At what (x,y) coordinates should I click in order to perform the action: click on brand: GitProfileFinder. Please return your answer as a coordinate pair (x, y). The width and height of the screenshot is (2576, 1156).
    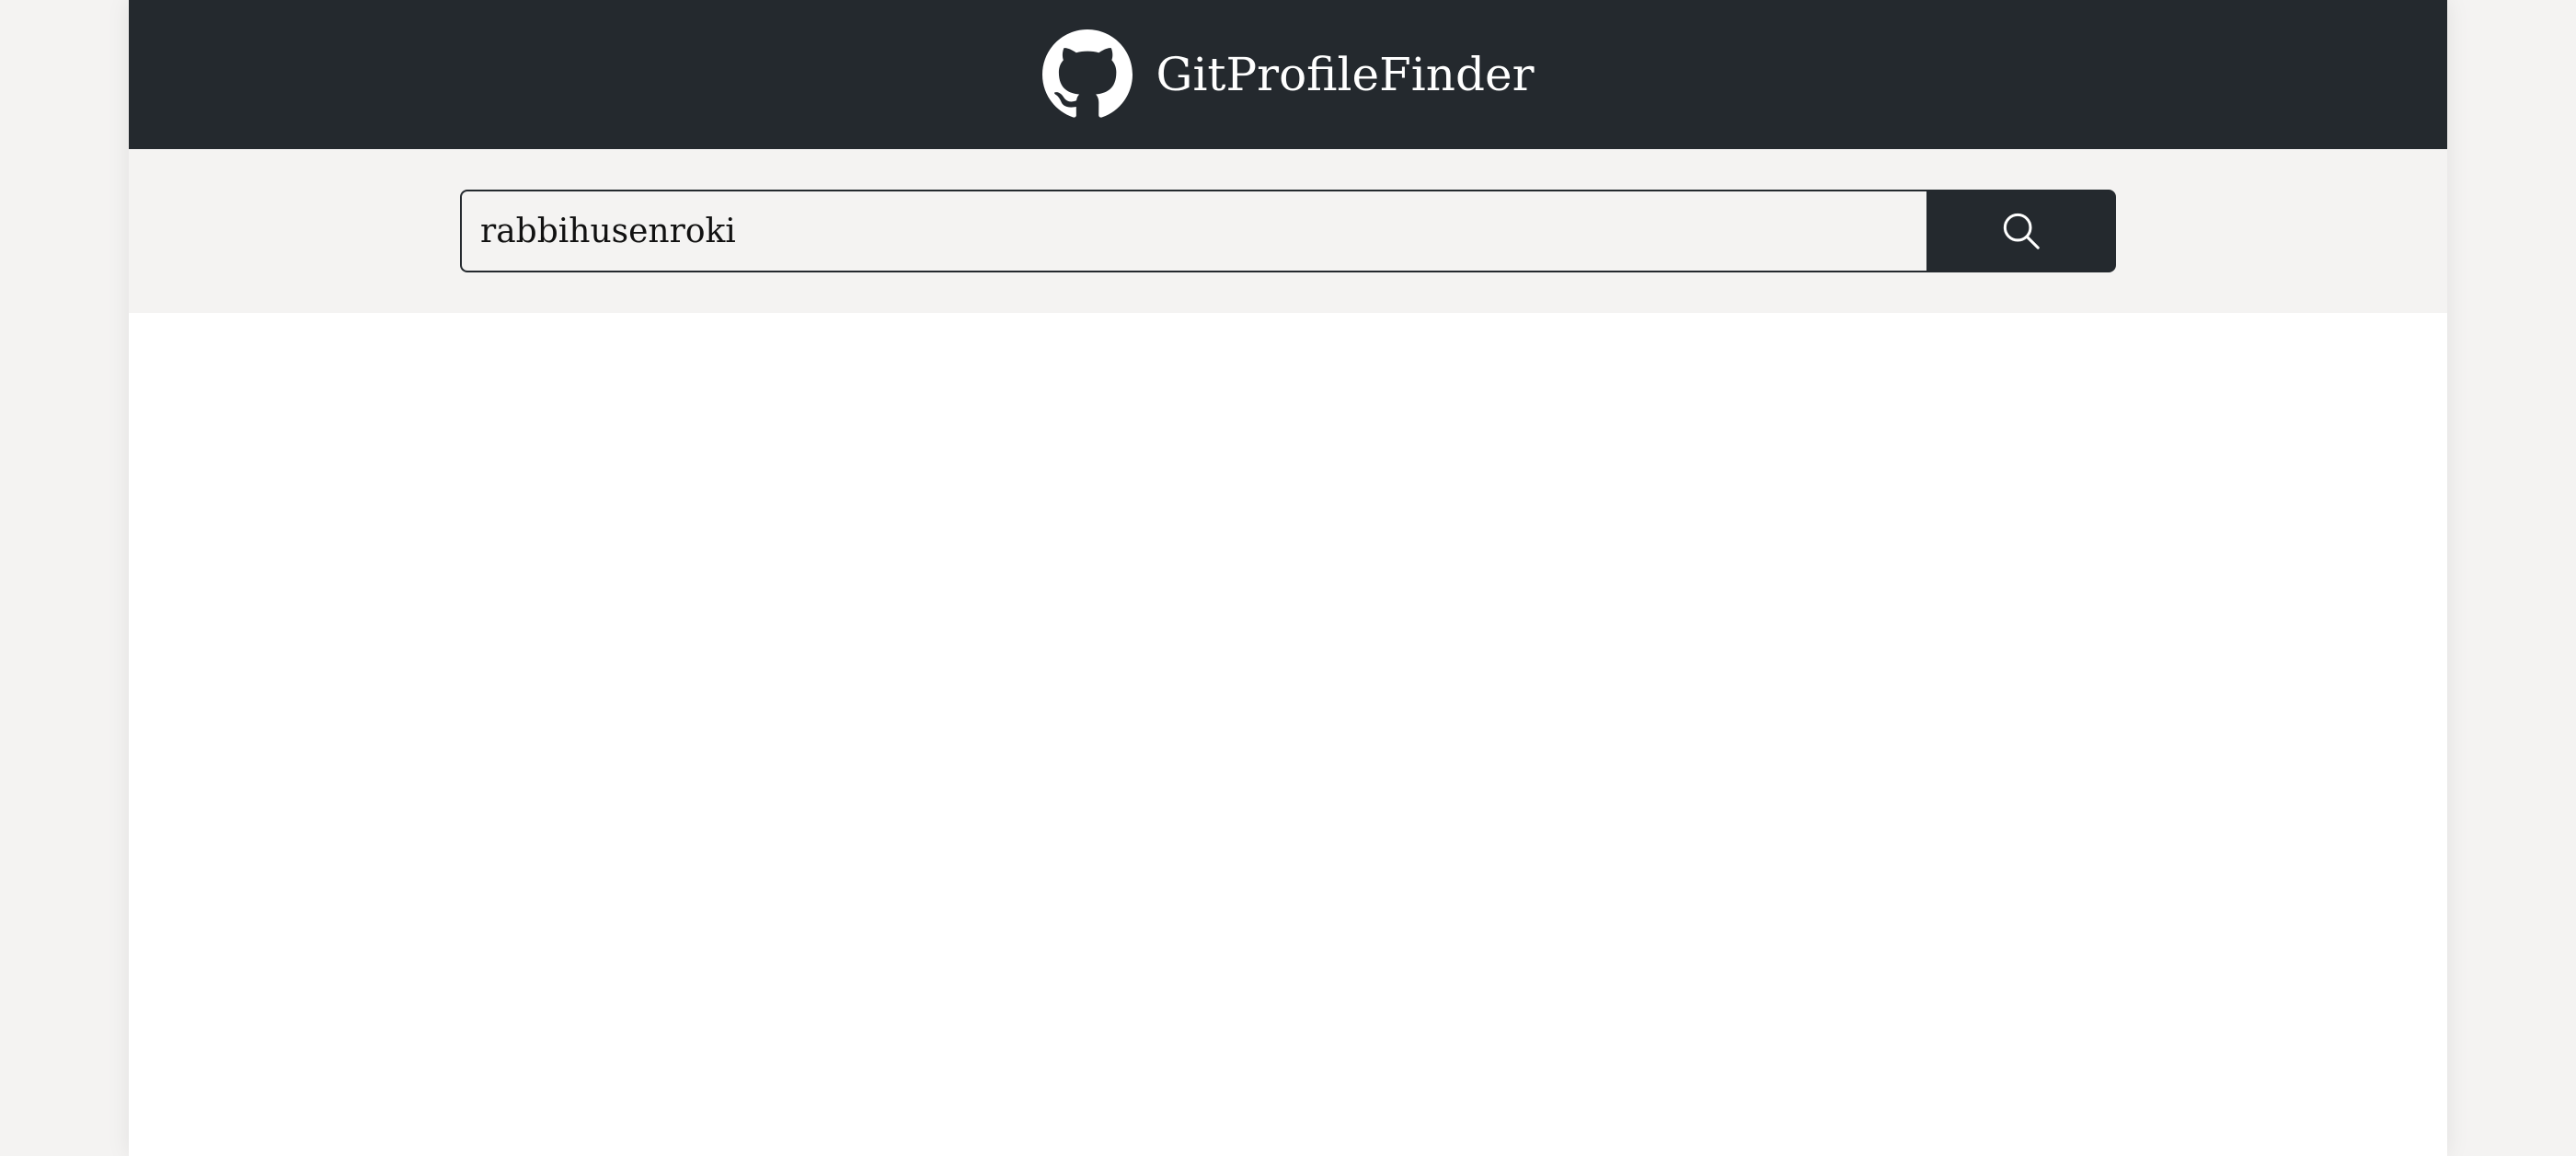
    Looking at the image, I should click on (1288, 74).